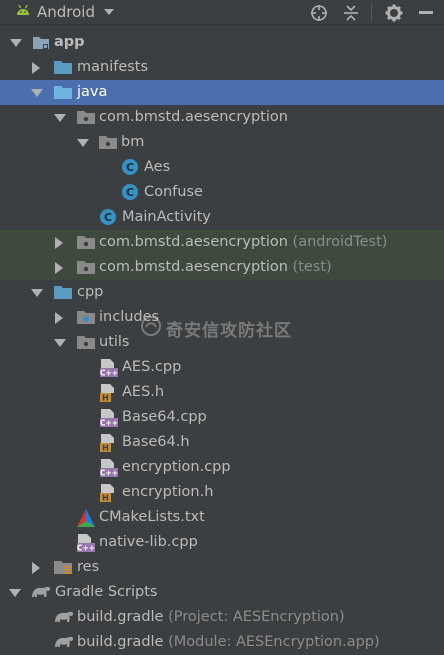 The image size is (444, 655). I want to click on tree-label-encryption-h: encryption.h, so click(168, 492).